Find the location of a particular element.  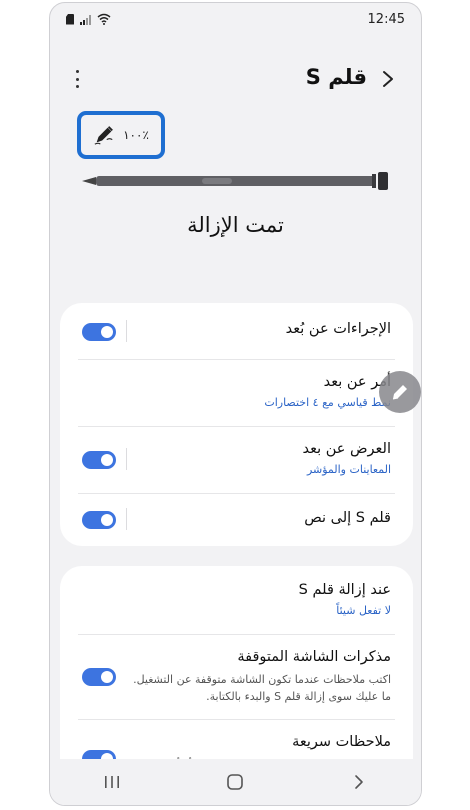

on-removal-row: عند إزالة قلم S لا تفعل شيئاً is located at coordinates (236, 600).